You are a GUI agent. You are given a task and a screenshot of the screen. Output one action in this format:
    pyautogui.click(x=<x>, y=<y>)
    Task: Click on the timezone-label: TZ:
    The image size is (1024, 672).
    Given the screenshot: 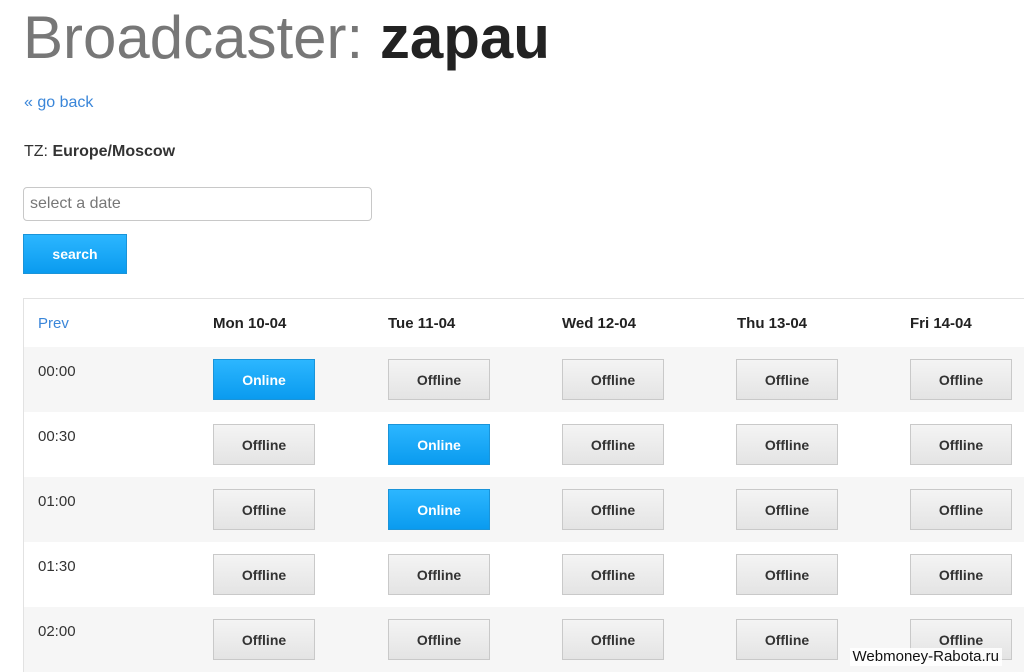 What is the action you would take?
    pyautogui.click(x=38, y=151)
    